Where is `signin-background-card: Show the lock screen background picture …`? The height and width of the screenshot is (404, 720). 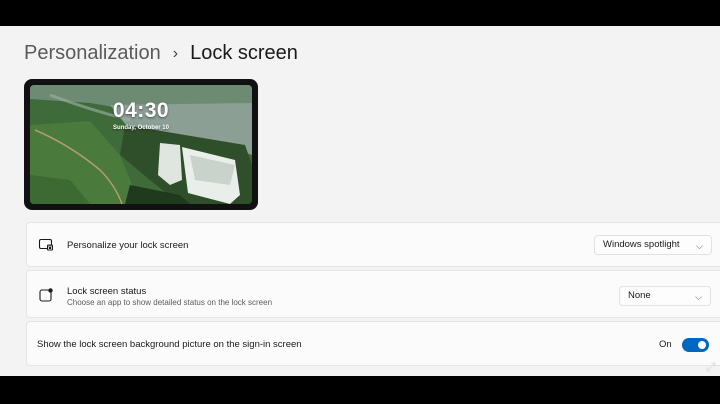
signin-background-card: Show the lock screen background picture … is located at coordinates (373, 343).